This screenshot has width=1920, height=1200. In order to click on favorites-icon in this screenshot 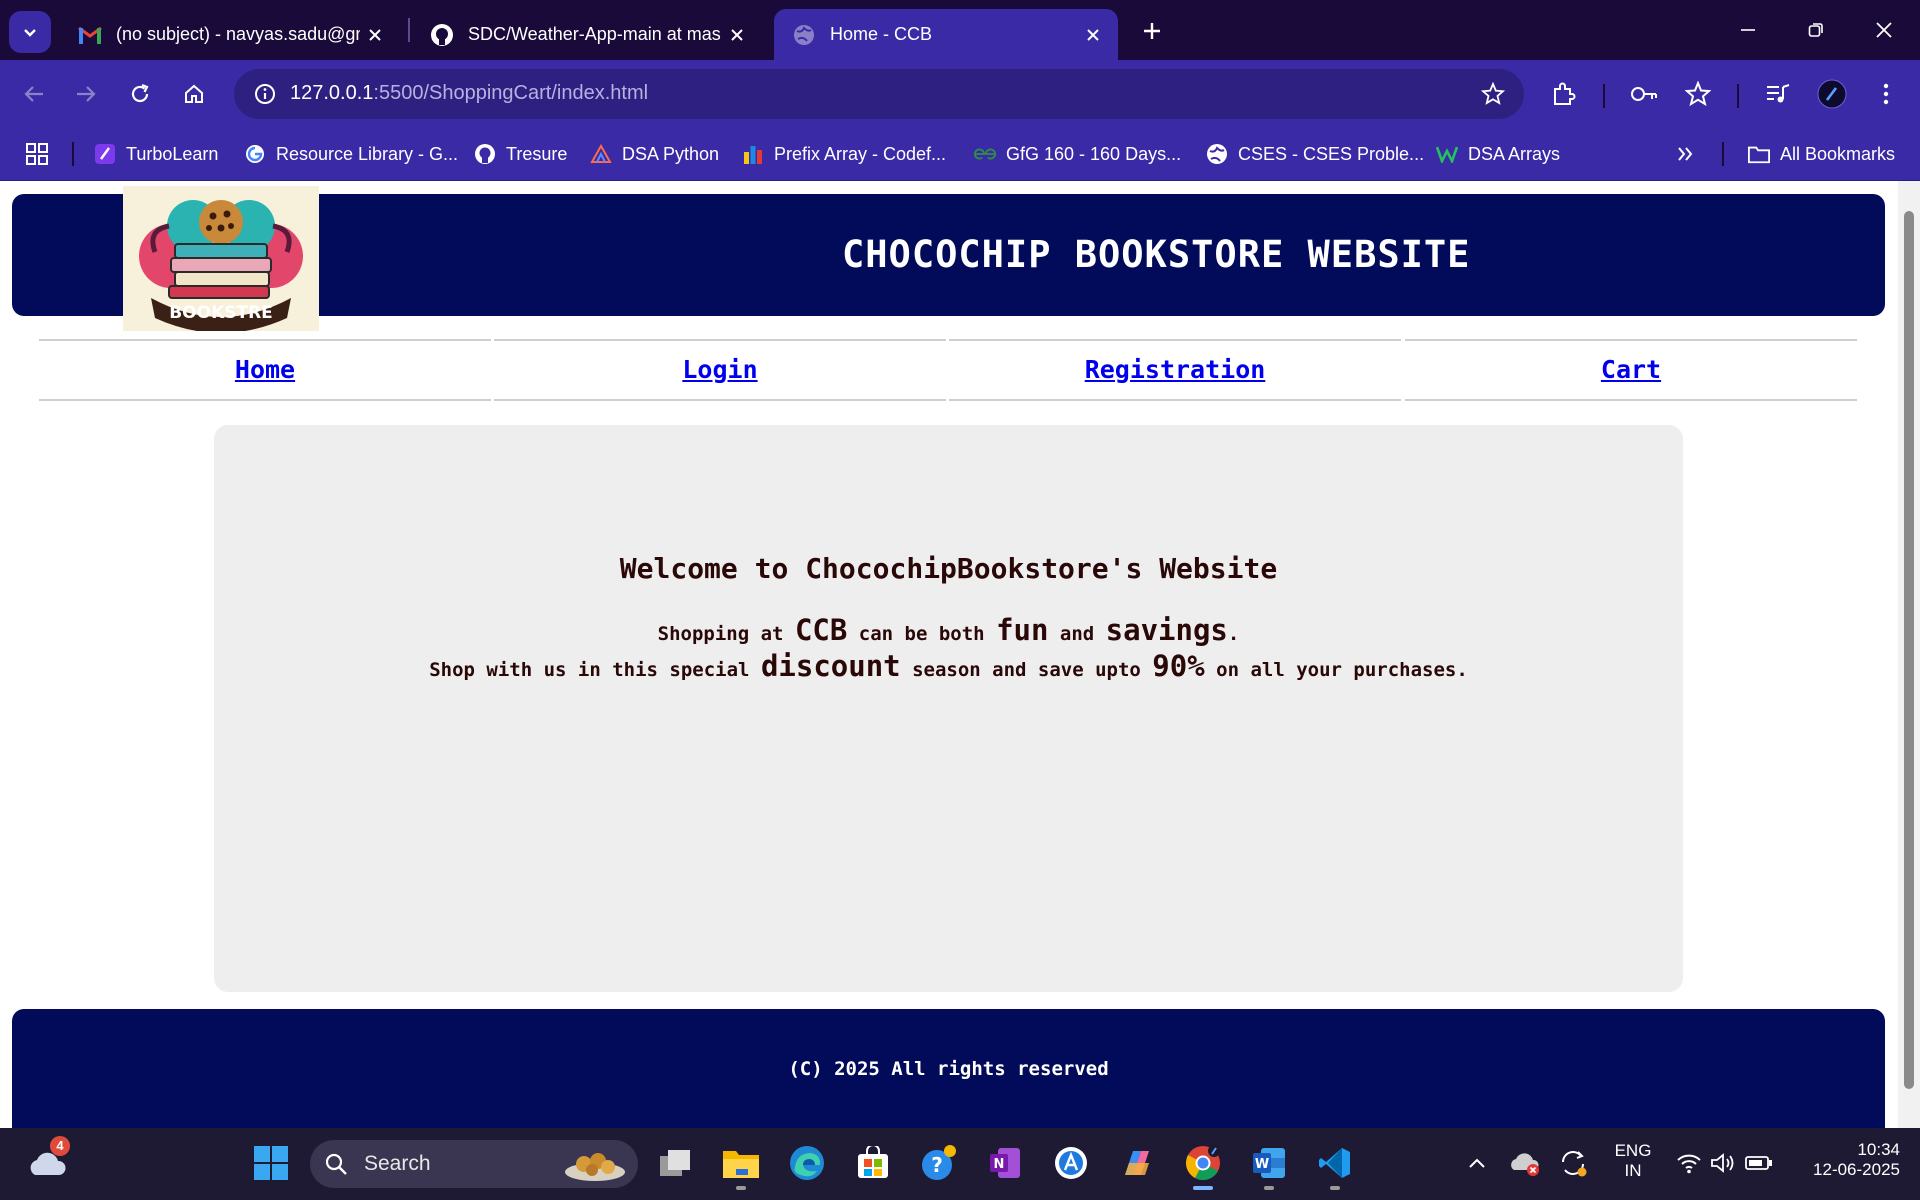, I will do `click(1698, 94)`.